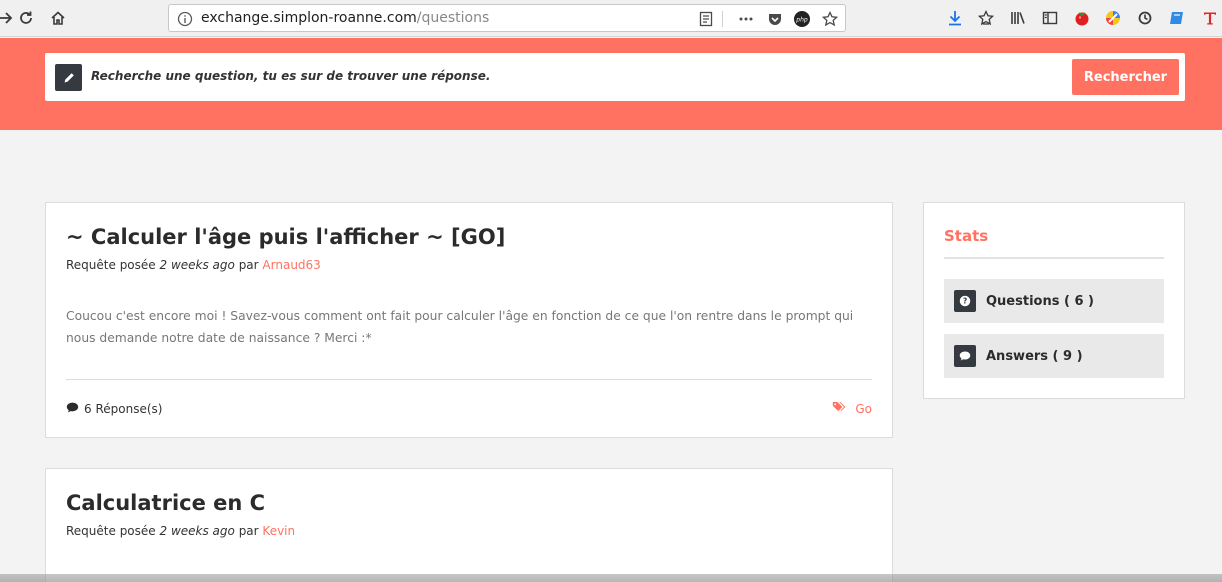 The height and width of the screenshot is (582, 1222). I want to click on answers-count: 6 Réponse(s), so click(114, 409).